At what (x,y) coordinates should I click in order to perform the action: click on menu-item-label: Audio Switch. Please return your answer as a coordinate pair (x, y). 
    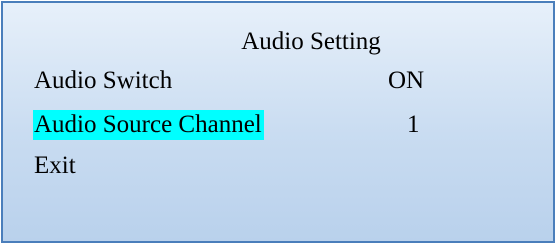
    Looking at the image, I should click on (103, 80).